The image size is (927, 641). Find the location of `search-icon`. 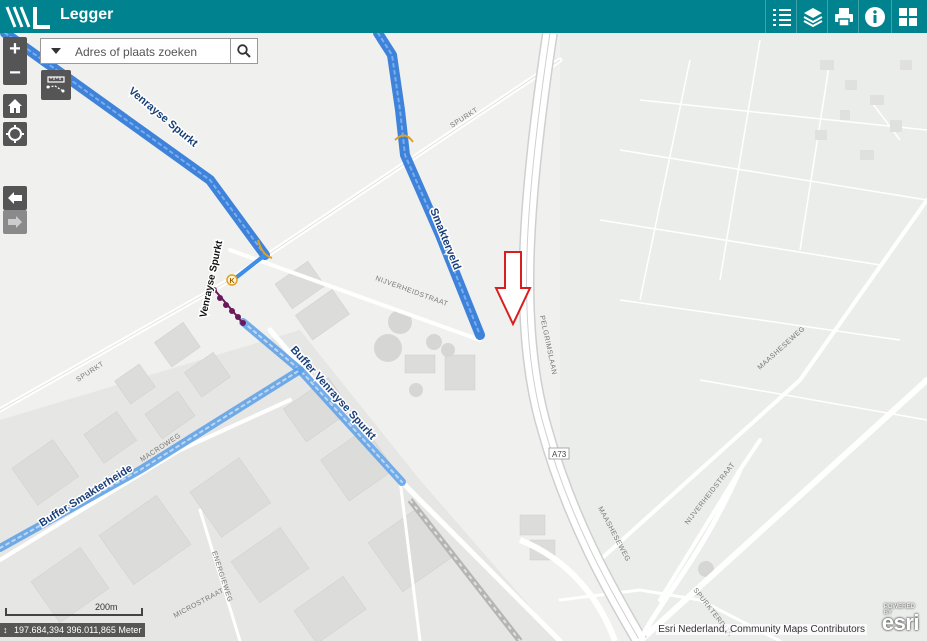

search-icon is located at coordinates (244, 51).